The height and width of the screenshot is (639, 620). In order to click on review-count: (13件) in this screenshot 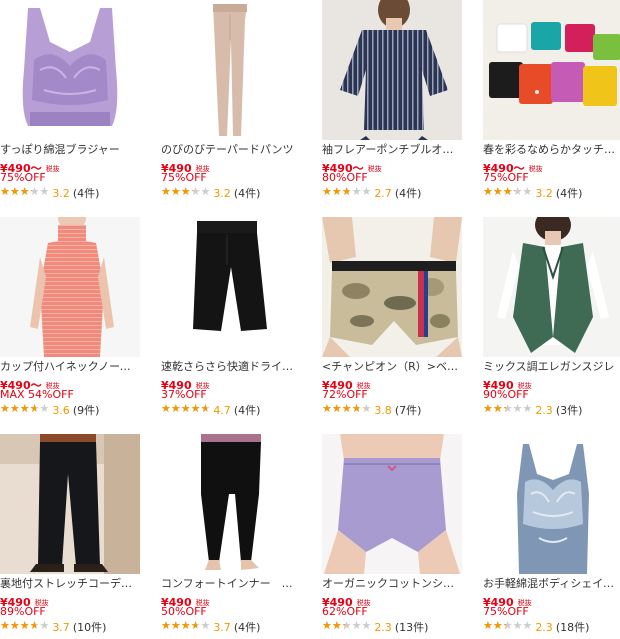, I will do `click(411, 627)`.